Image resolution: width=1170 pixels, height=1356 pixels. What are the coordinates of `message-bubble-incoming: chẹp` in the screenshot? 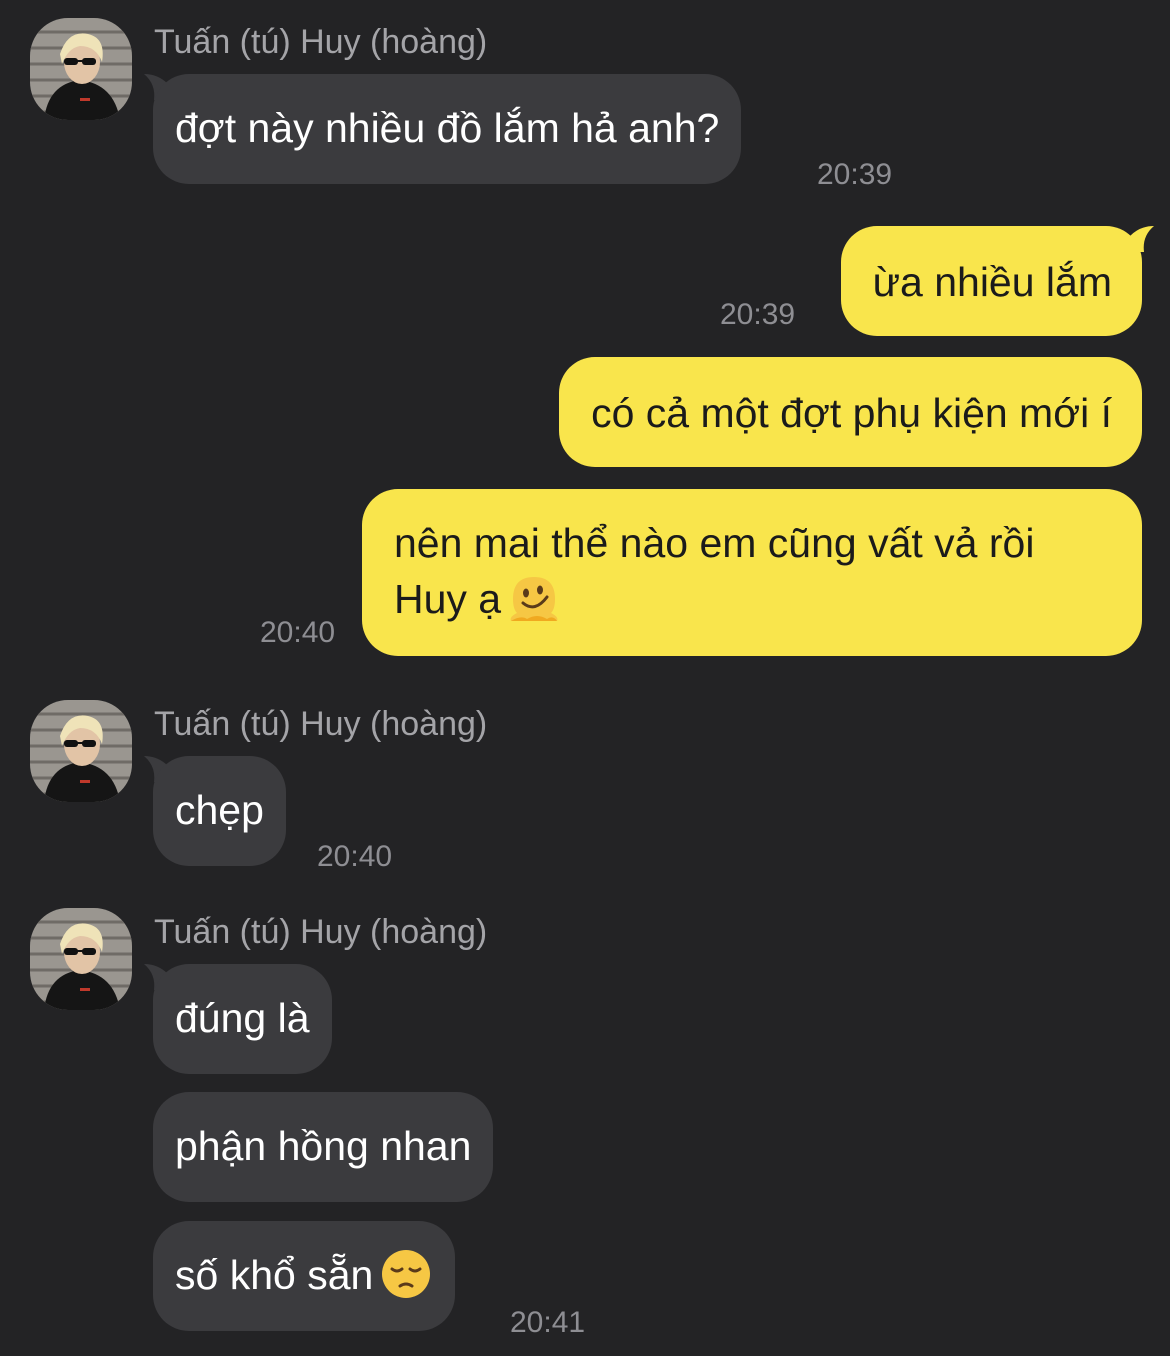 It's located at (219, 811).